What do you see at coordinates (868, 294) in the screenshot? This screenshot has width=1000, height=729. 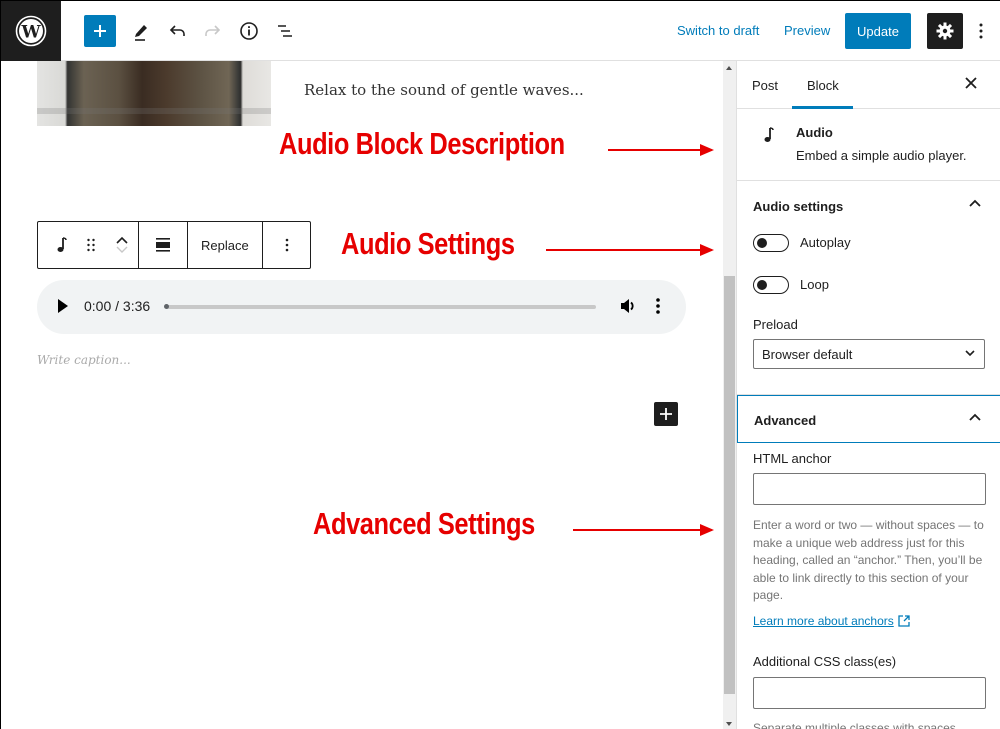 I see `loop-toggle-row: Loop` at bounding box center [868, 294].